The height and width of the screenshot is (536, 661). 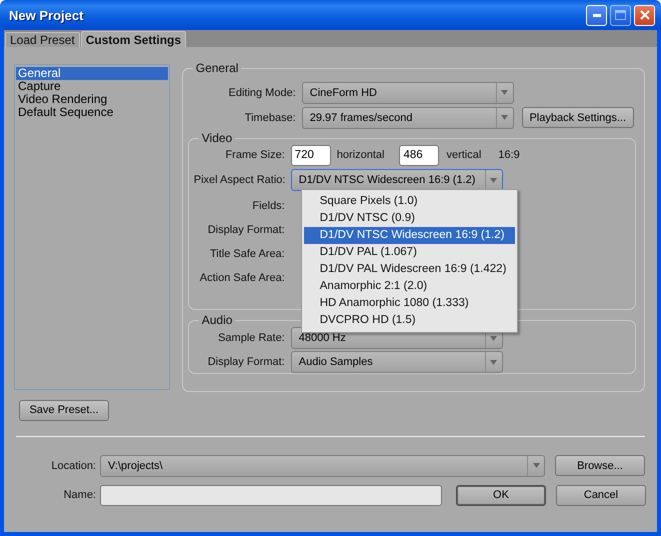 What do you see at coordinates (133, 39) in the screenshot?
I see `tab: Custom Settings` at bounding box center [133, 39].